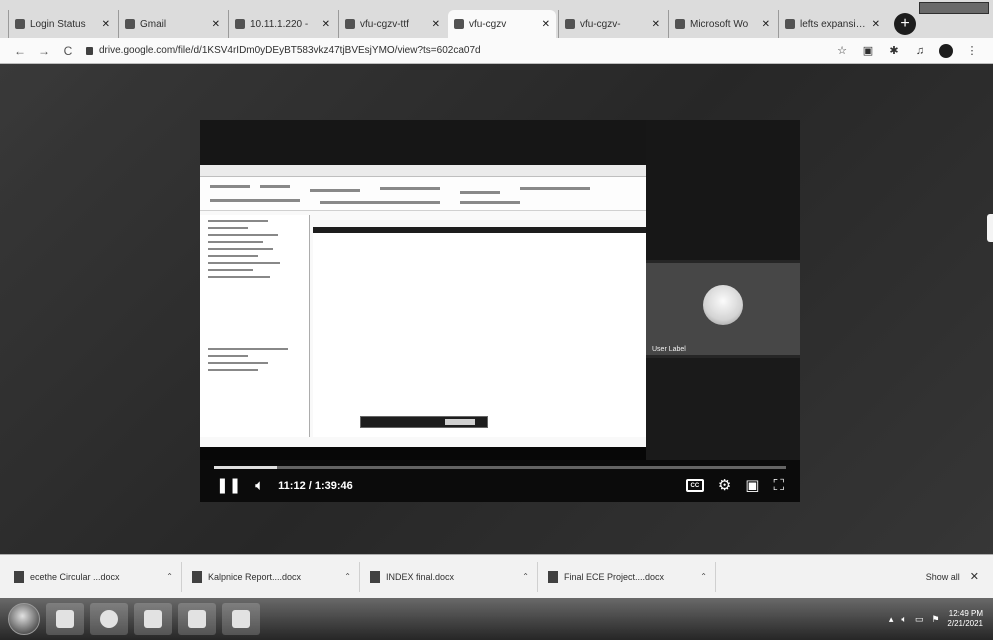 The width and height of the screenshot is (993, 640). I want to click on chrome-icon, so click(109, 619).